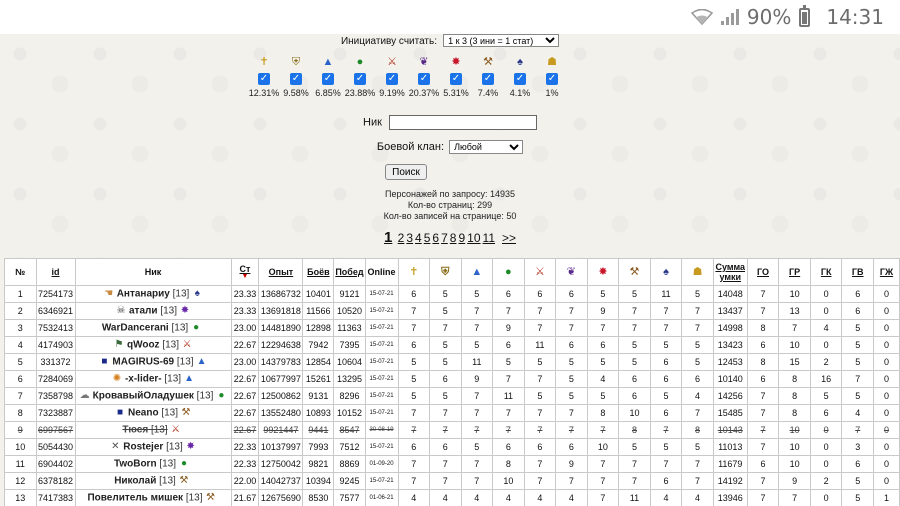 The height and width of the screenshot is (506, 900). I want to click on col-star: ✸, so click(603, 272).